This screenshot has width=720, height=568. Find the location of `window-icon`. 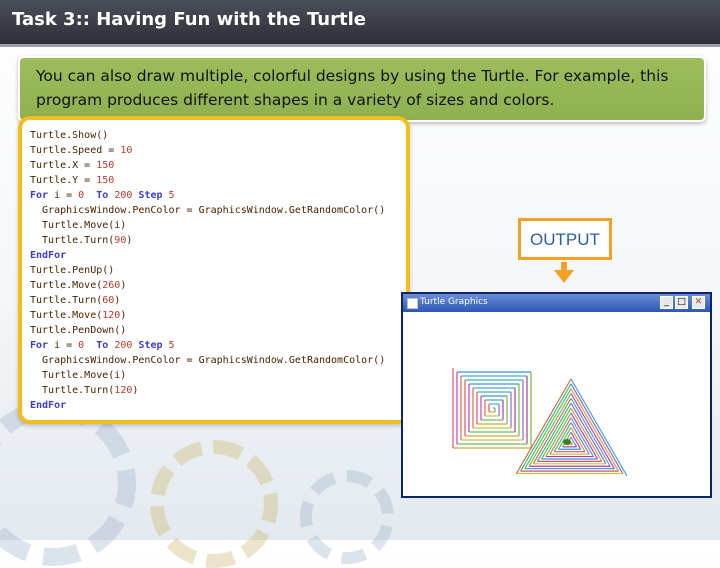

window-icon is located at coordinates (412, 303).